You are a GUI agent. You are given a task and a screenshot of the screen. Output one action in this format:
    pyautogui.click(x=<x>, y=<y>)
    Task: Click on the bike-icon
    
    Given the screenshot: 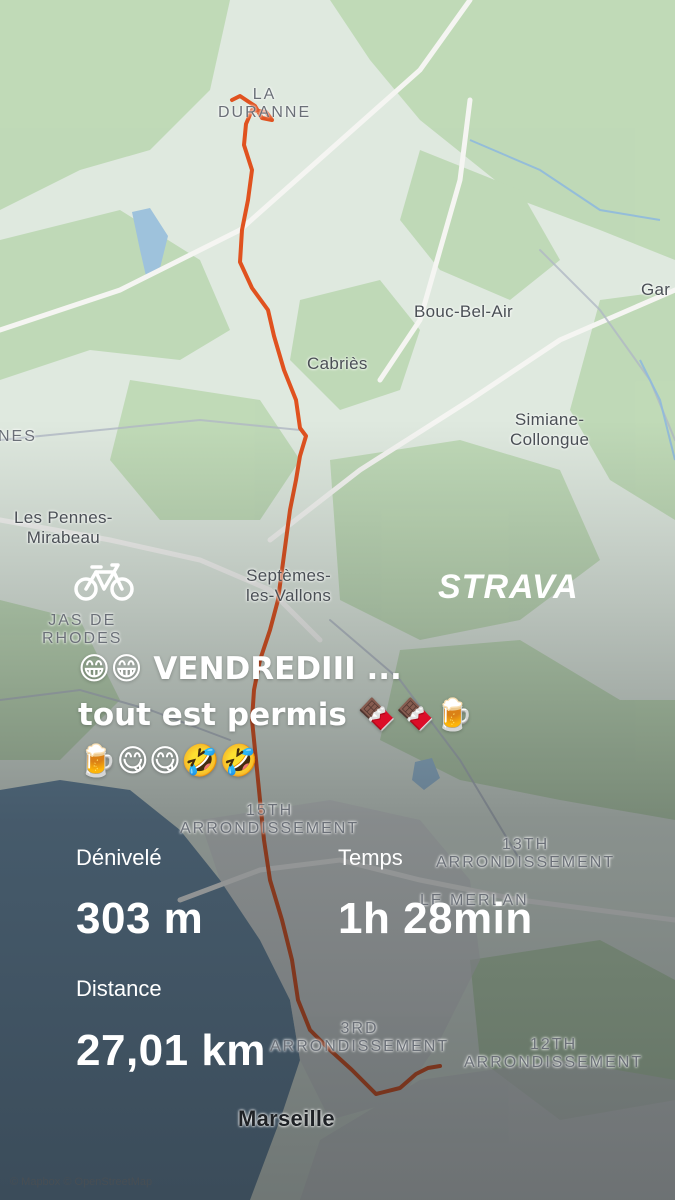 What is the action you would take?
    pyautogui.click(x=104, y=582)
    